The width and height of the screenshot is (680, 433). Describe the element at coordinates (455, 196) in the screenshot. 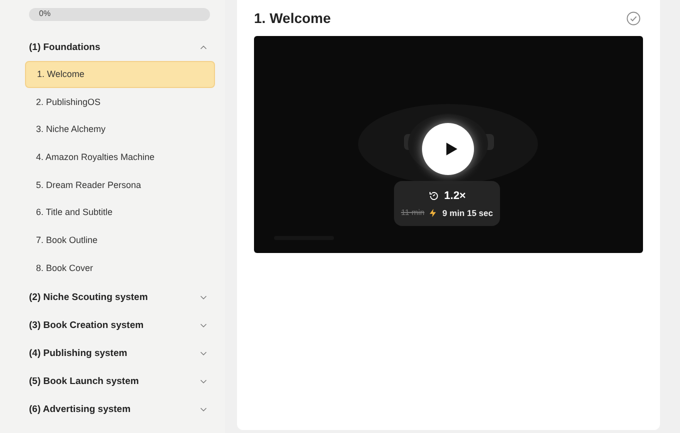

I see `speed-value: 1.2×` at that location.